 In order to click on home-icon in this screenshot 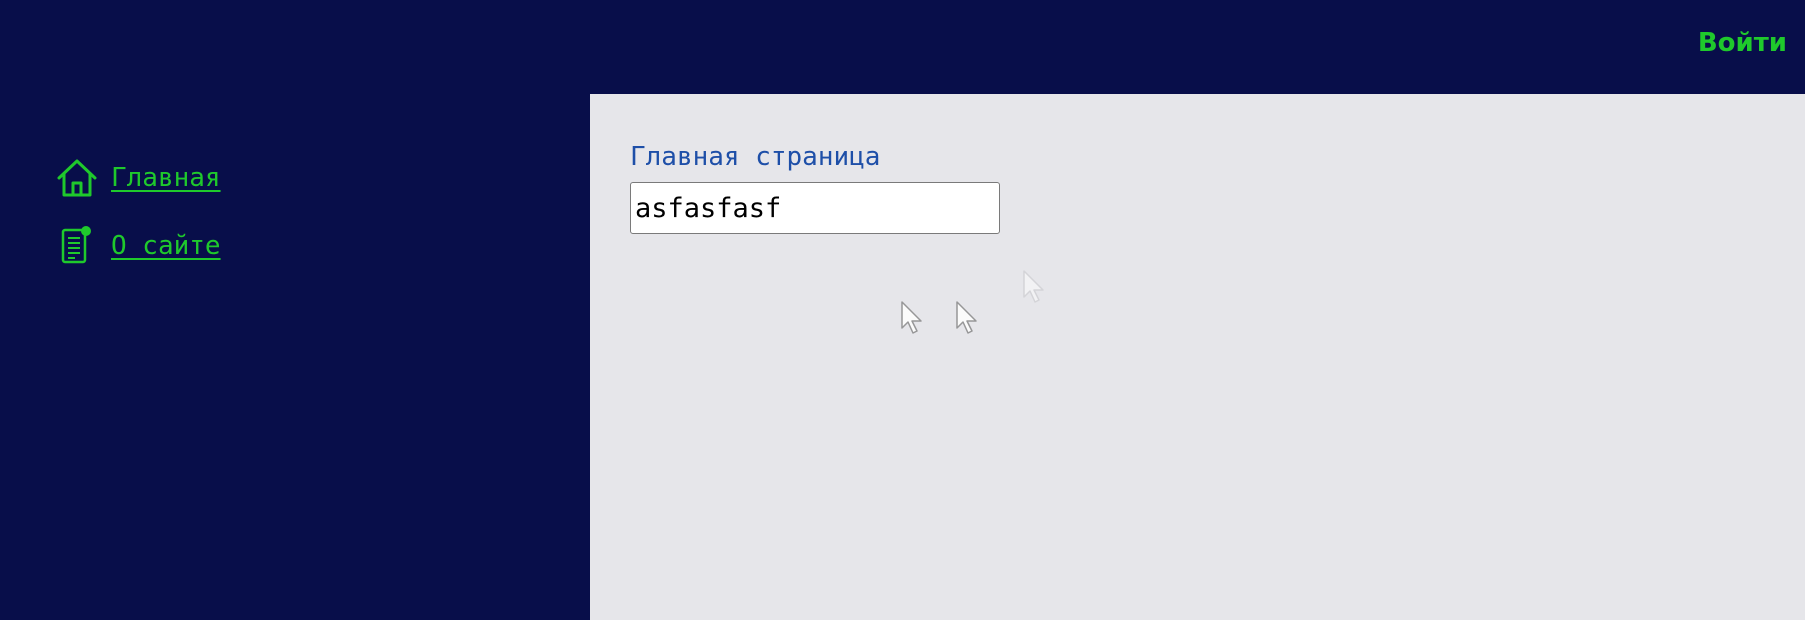, I will do `click(77, 178)`.